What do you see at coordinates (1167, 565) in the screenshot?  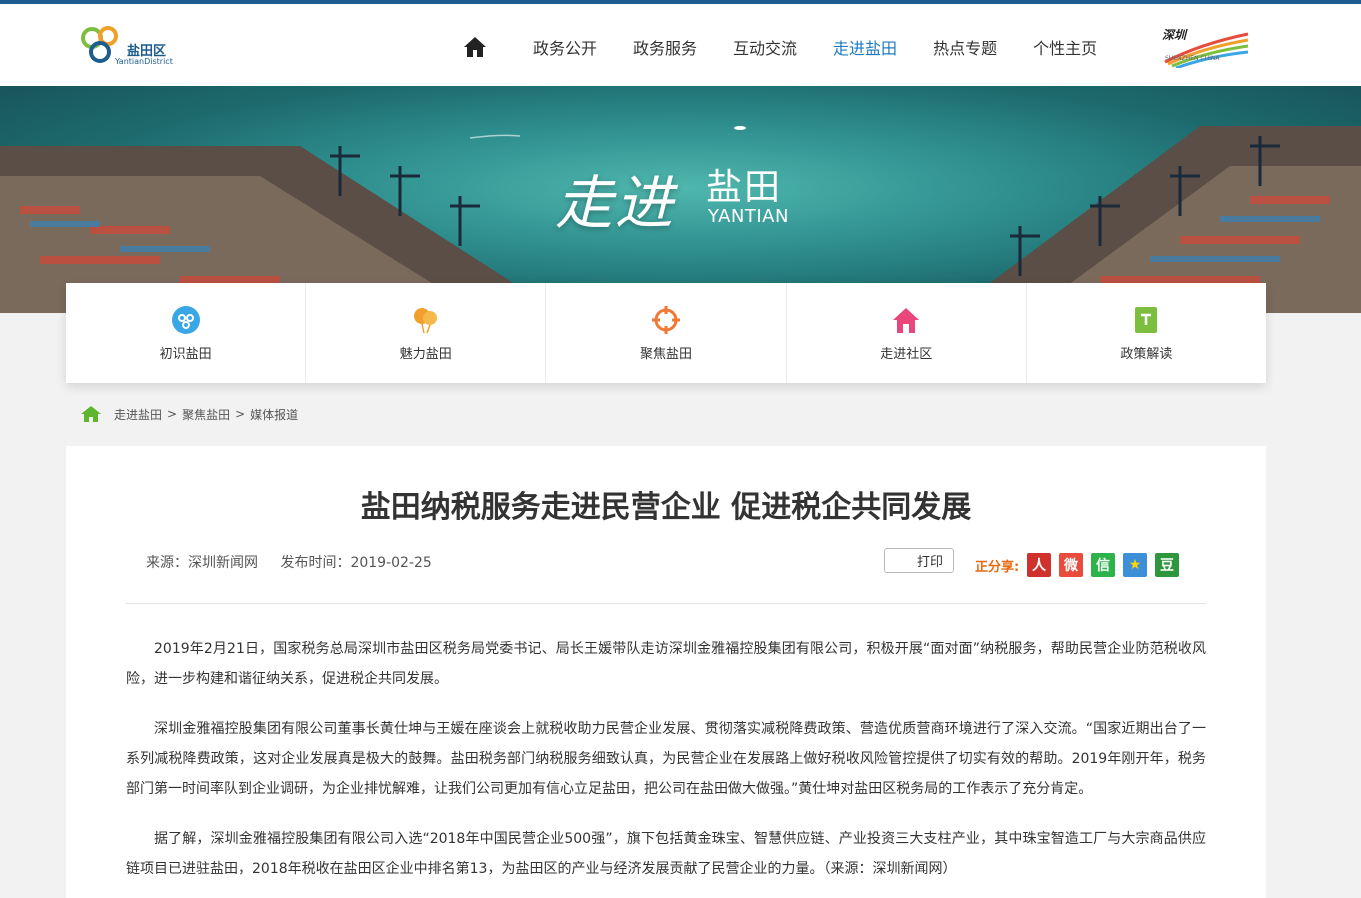 I see `douban-share-icon: 豆` at bounding box center [1167, 565].